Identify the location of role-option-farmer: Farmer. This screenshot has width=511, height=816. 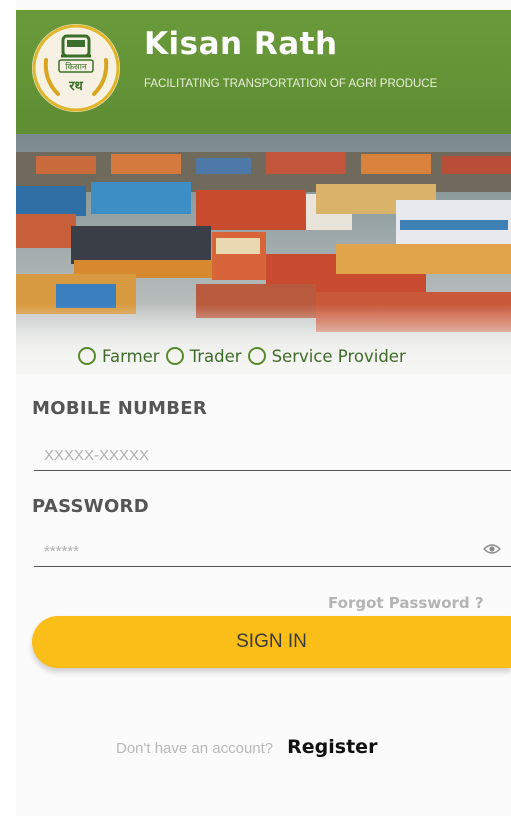
(119, 356).